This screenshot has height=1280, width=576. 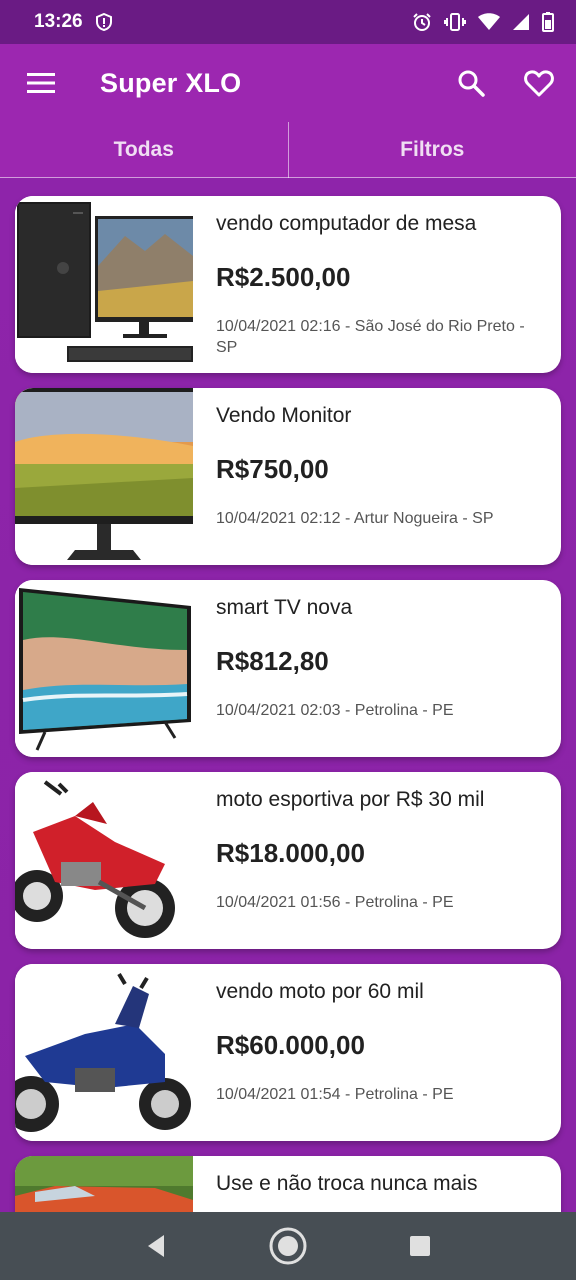 I want to click on app-title: Super XLO, so click(x=171, y=82).